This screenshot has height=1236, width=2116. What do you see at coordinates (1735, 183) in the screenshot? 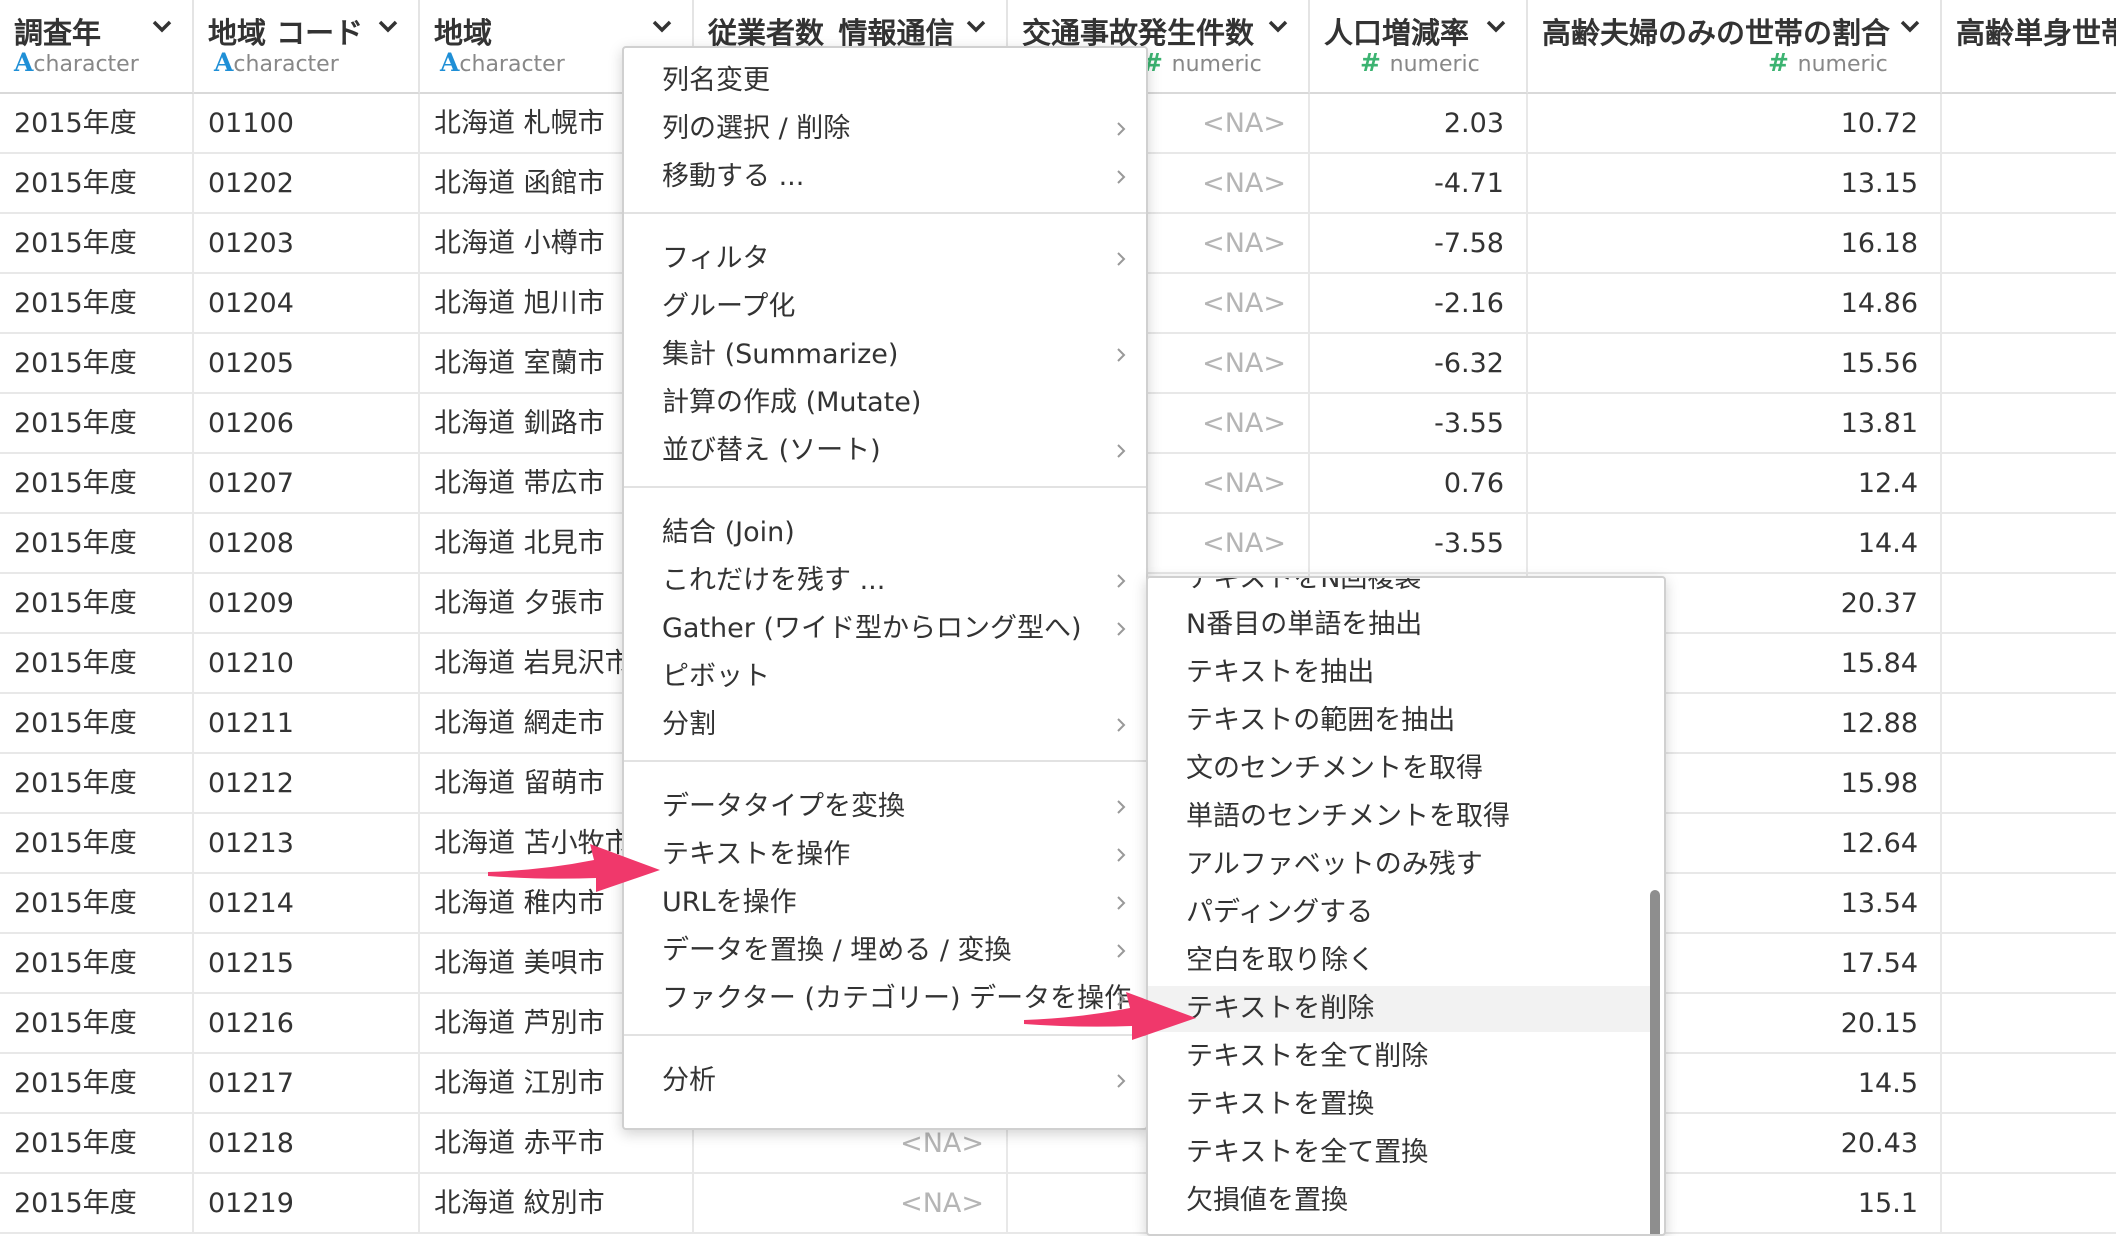
I see `table-cell: 13.15` at bounding box center [1735, 183].